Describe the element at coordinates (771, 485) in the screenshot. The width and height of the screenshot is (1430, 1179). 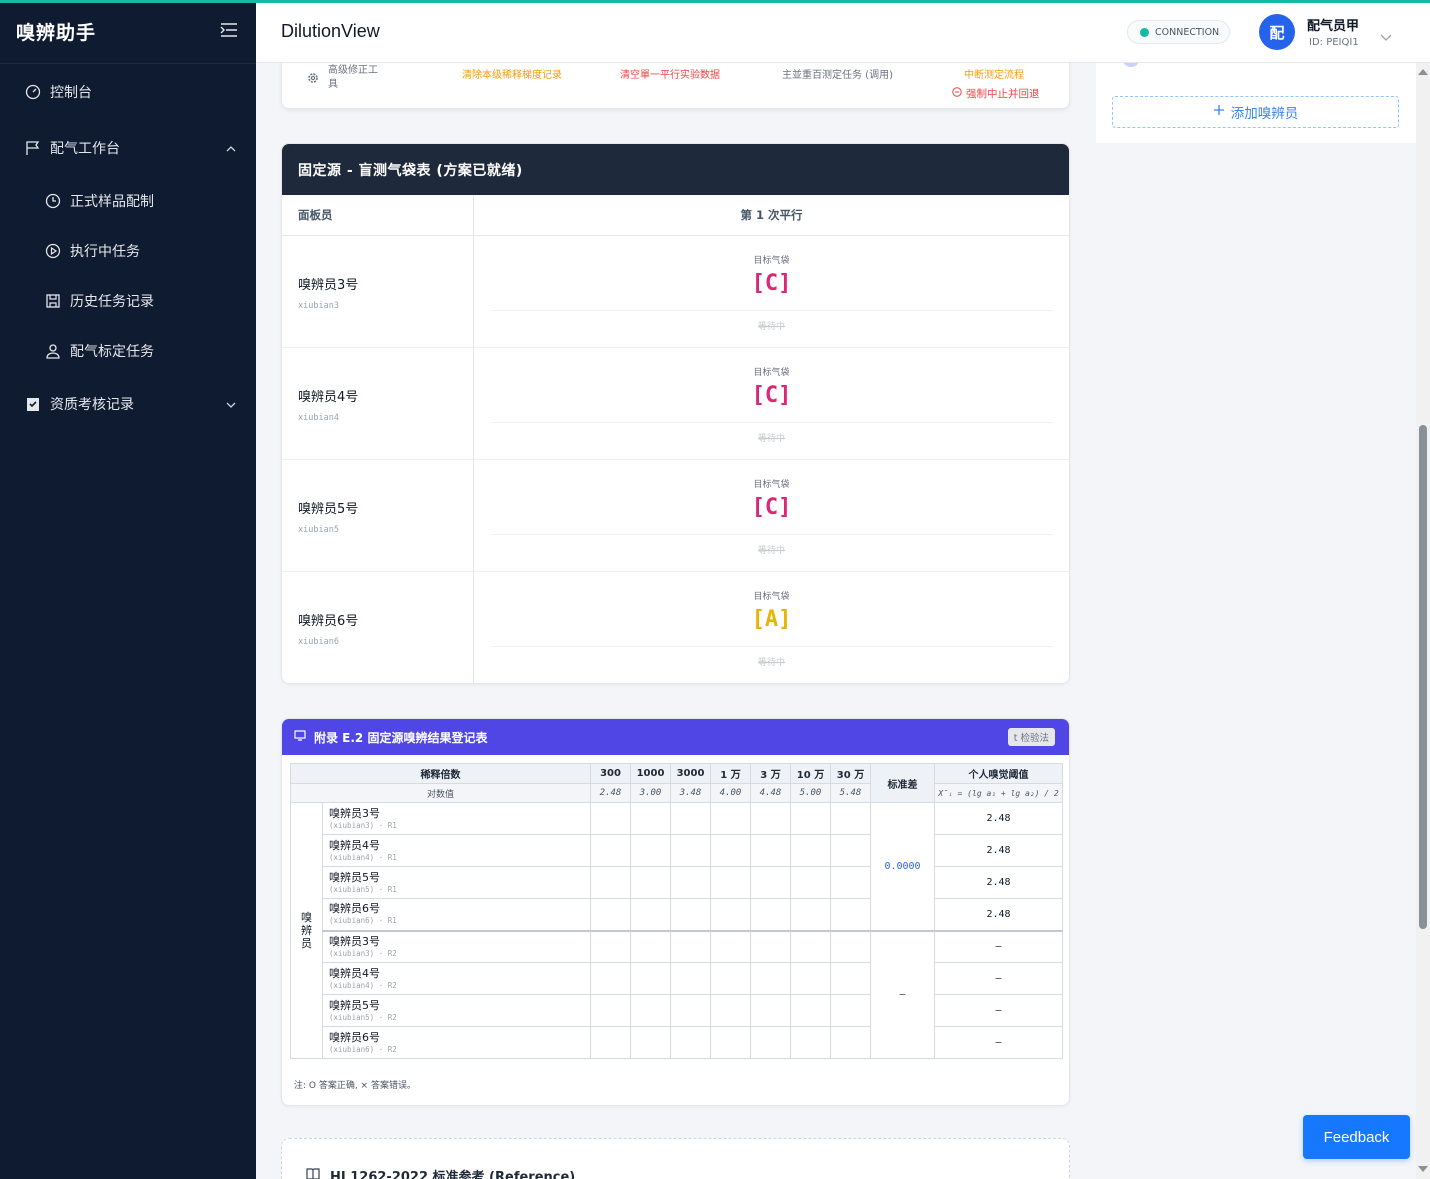
I see `target-bag-label: 目标气袋` at that location.